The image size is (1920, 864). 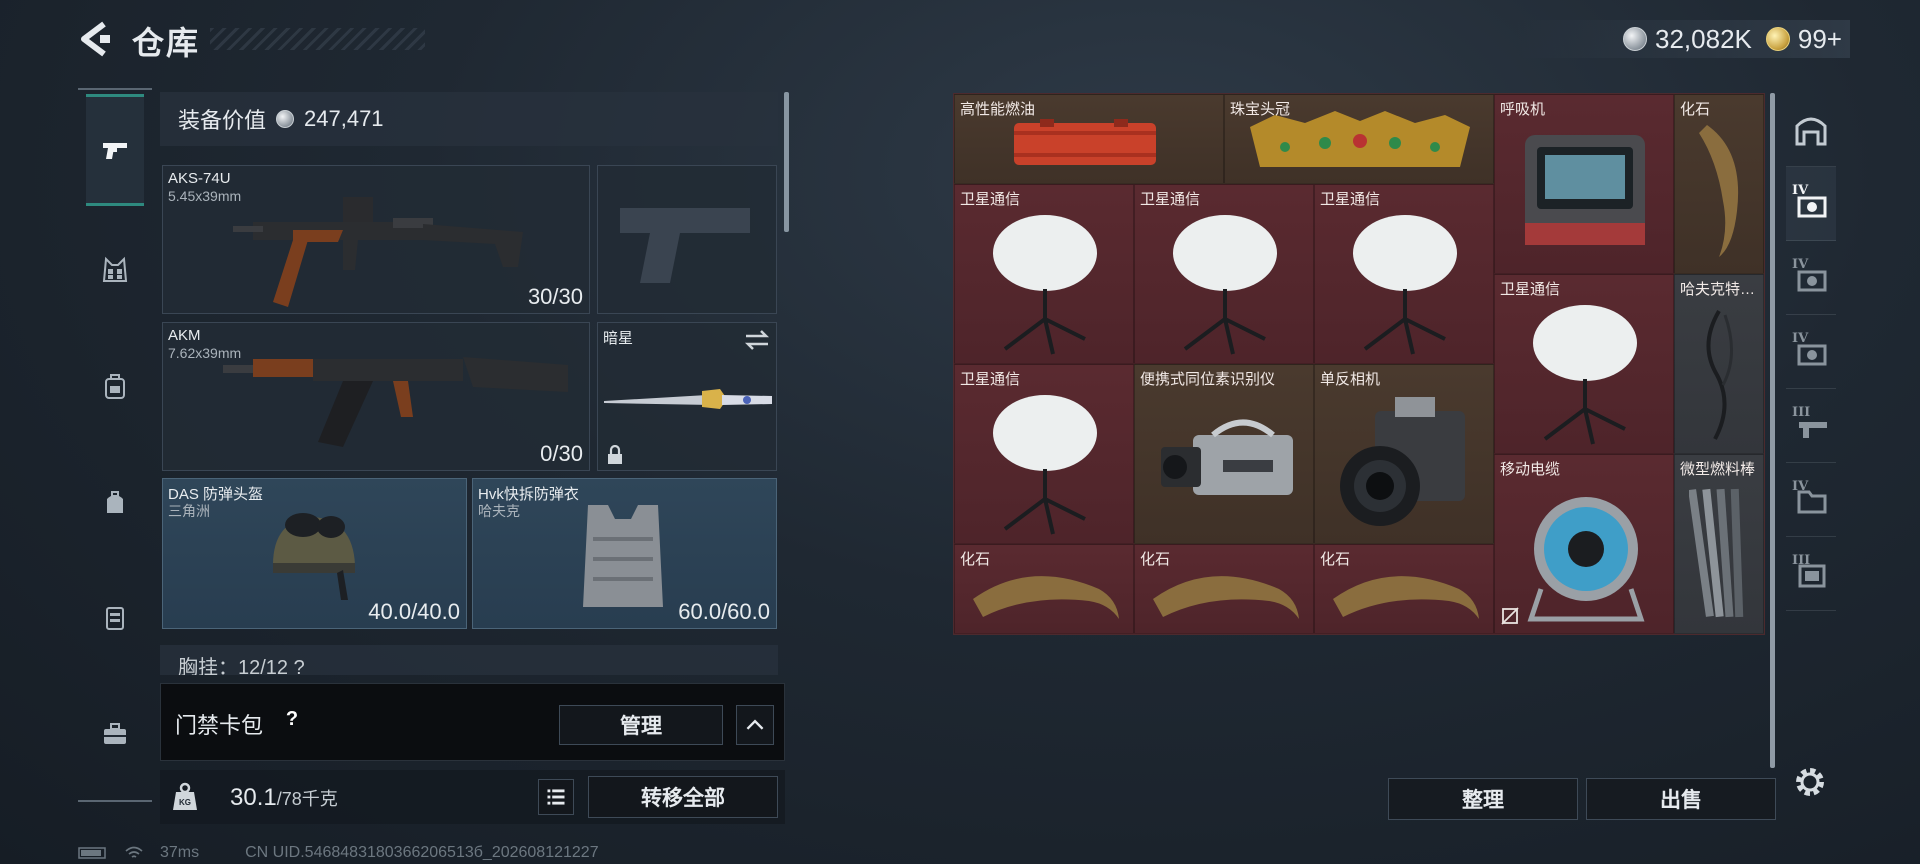 What do you see at coordinates (1811, 500) in the screenshot?
I see `stash-page-5: IV` at bounding box center [1811, 500].